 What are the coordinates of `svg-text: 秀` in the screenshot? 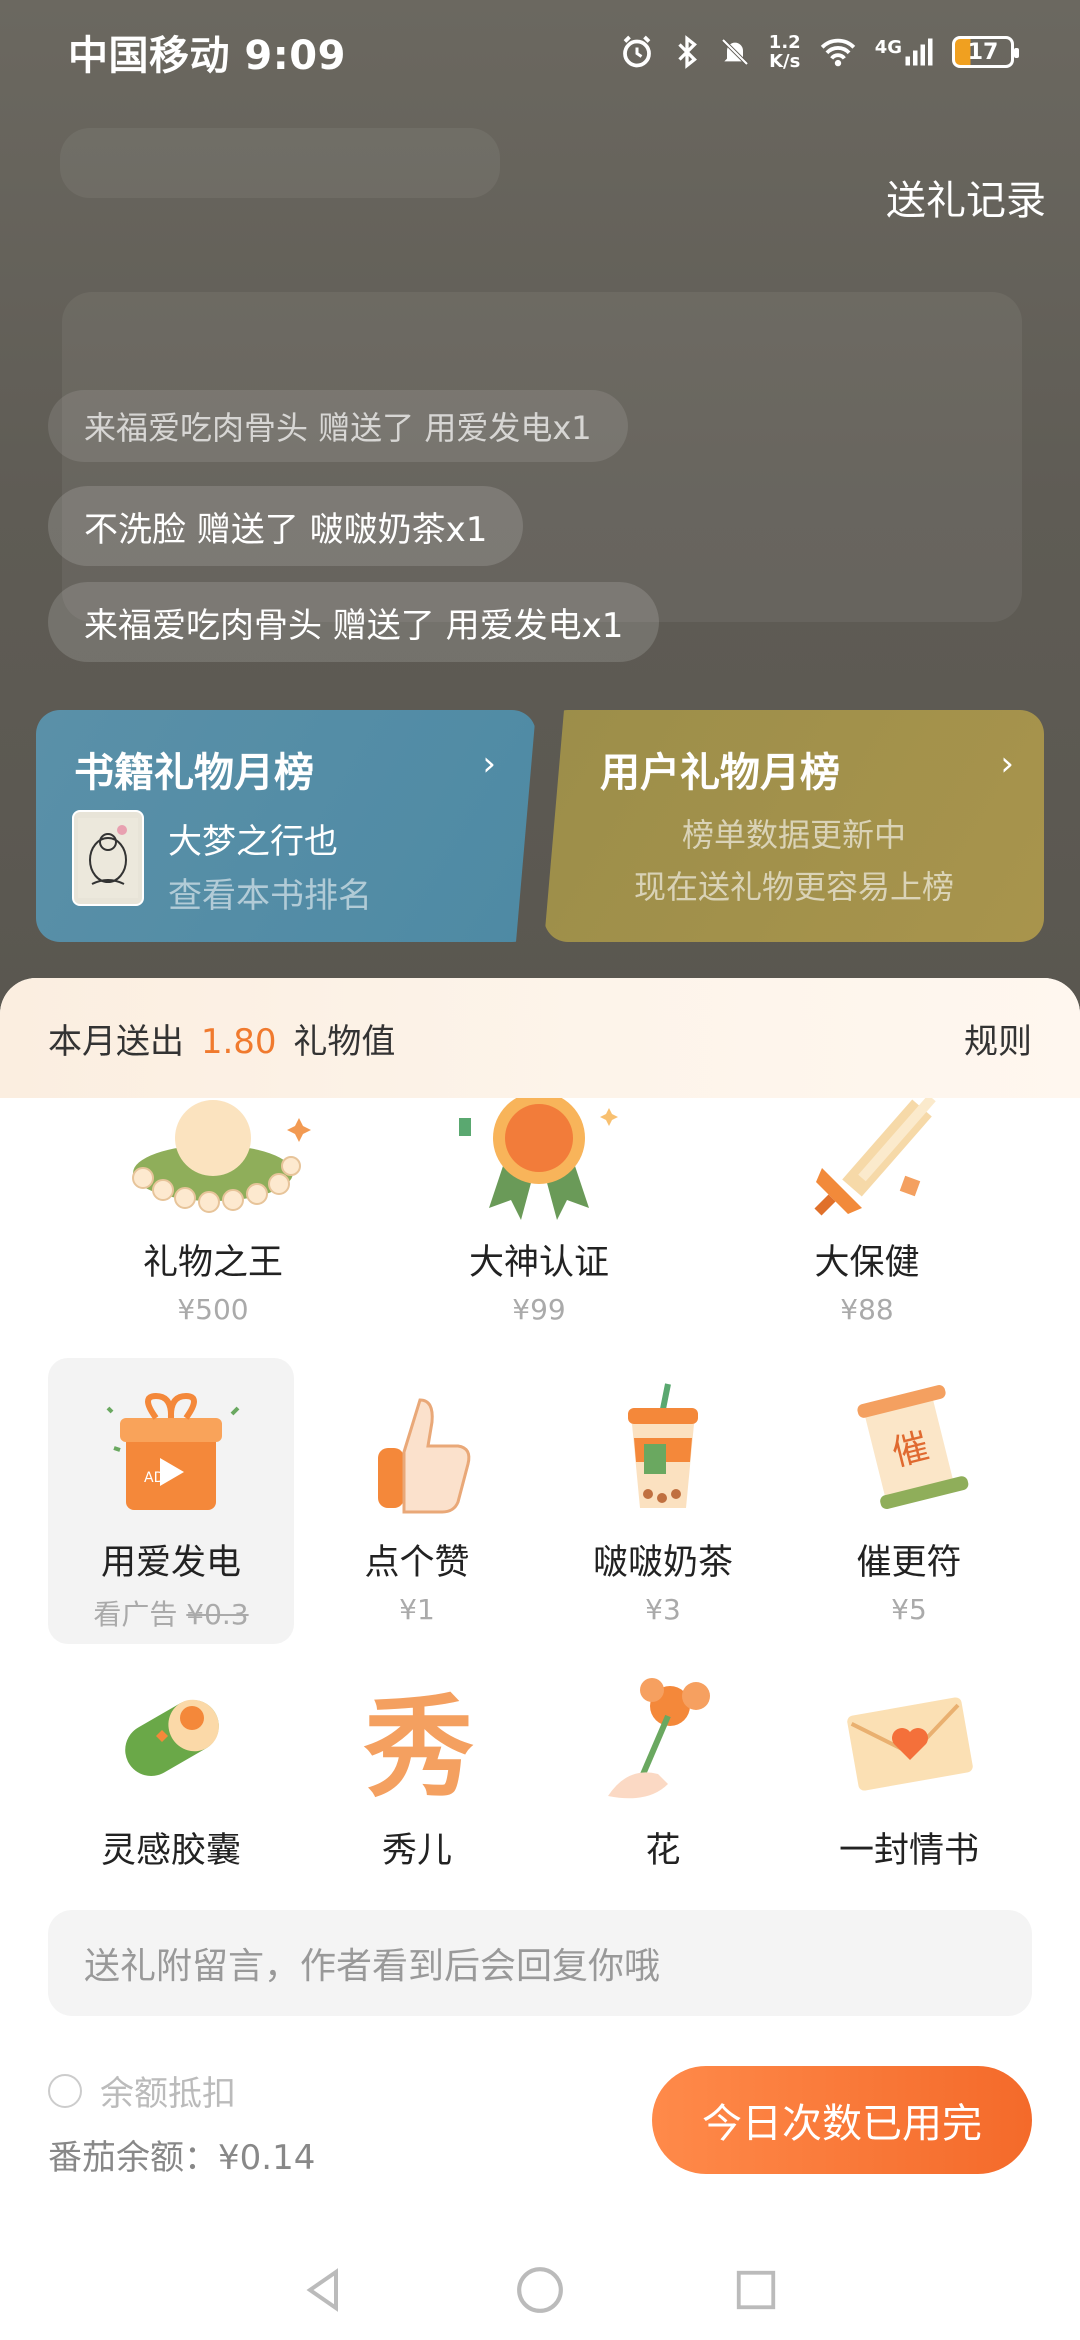 It's located at (418, 1748).